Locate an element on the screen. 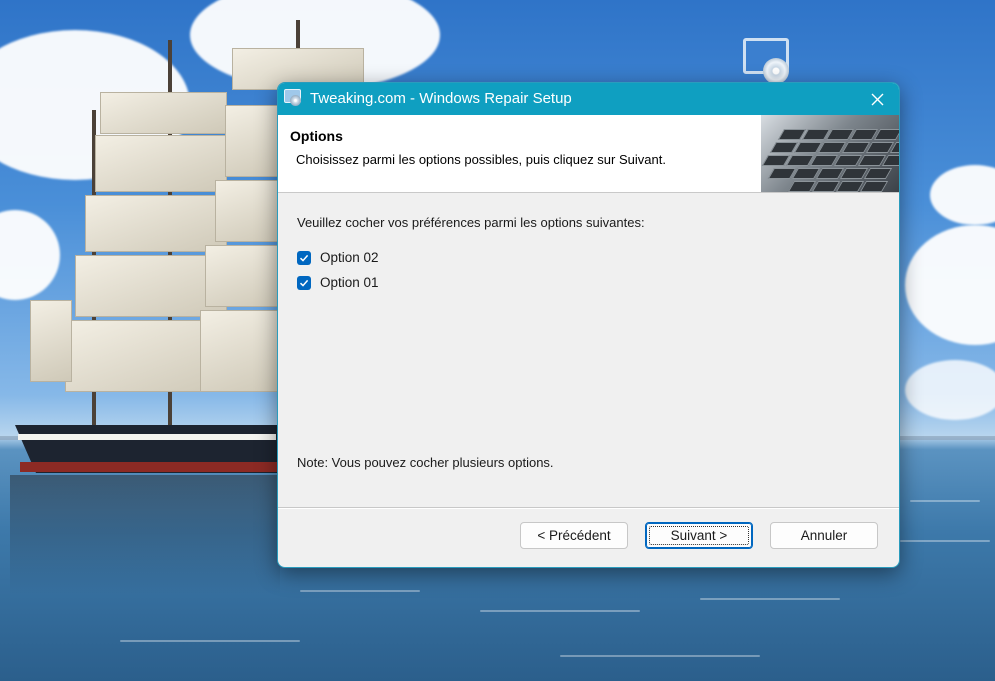  keyboard-banner-image is located at coordinates (830, 153).